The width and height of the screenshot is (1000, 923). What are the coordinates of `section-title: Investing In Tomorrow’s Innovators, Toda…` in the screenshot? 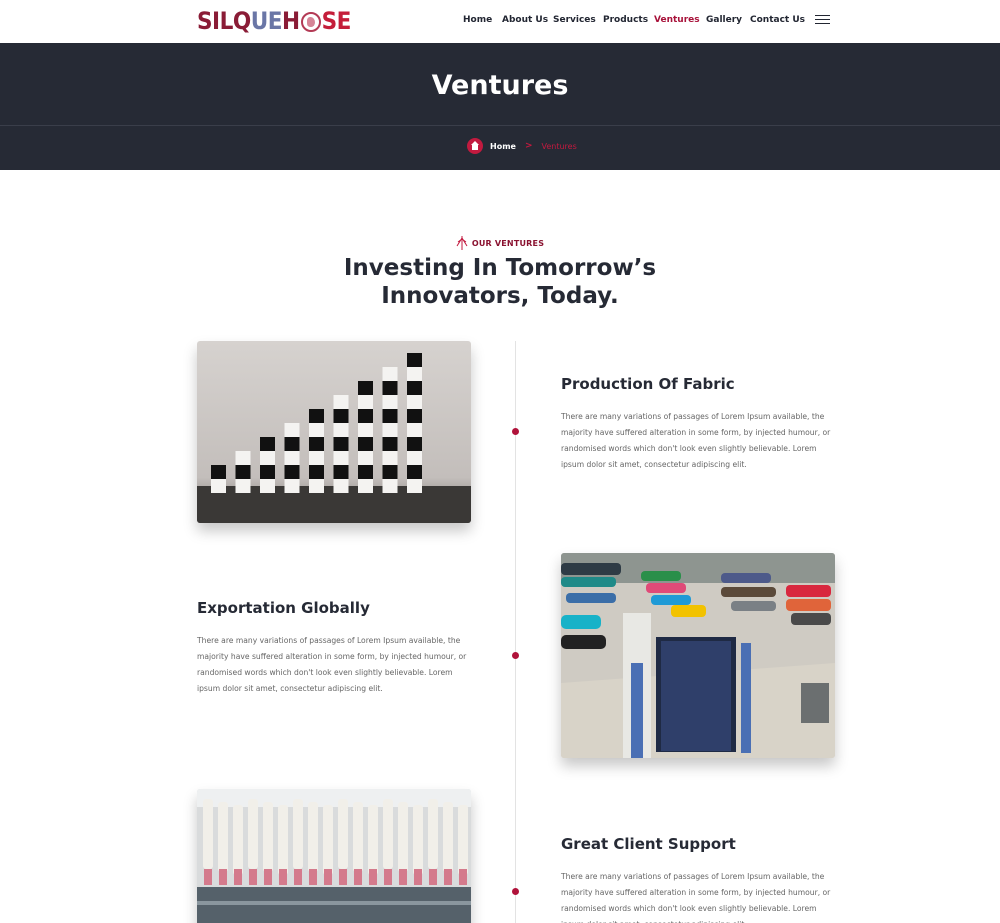 It's located at (500, 282).